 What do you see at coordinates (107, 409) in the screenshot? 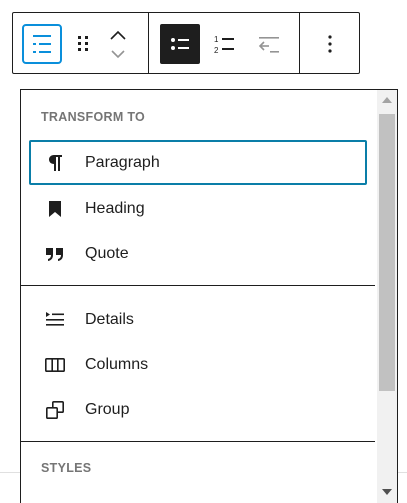
I see `menu-item-label: Group` at bounding box center [107, 409].